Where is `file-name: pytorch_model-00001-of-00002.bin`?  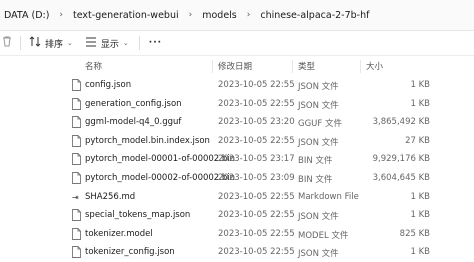
file-name: pytorch_model-00001-of-00002.bin is located at coordinates (160, 159).